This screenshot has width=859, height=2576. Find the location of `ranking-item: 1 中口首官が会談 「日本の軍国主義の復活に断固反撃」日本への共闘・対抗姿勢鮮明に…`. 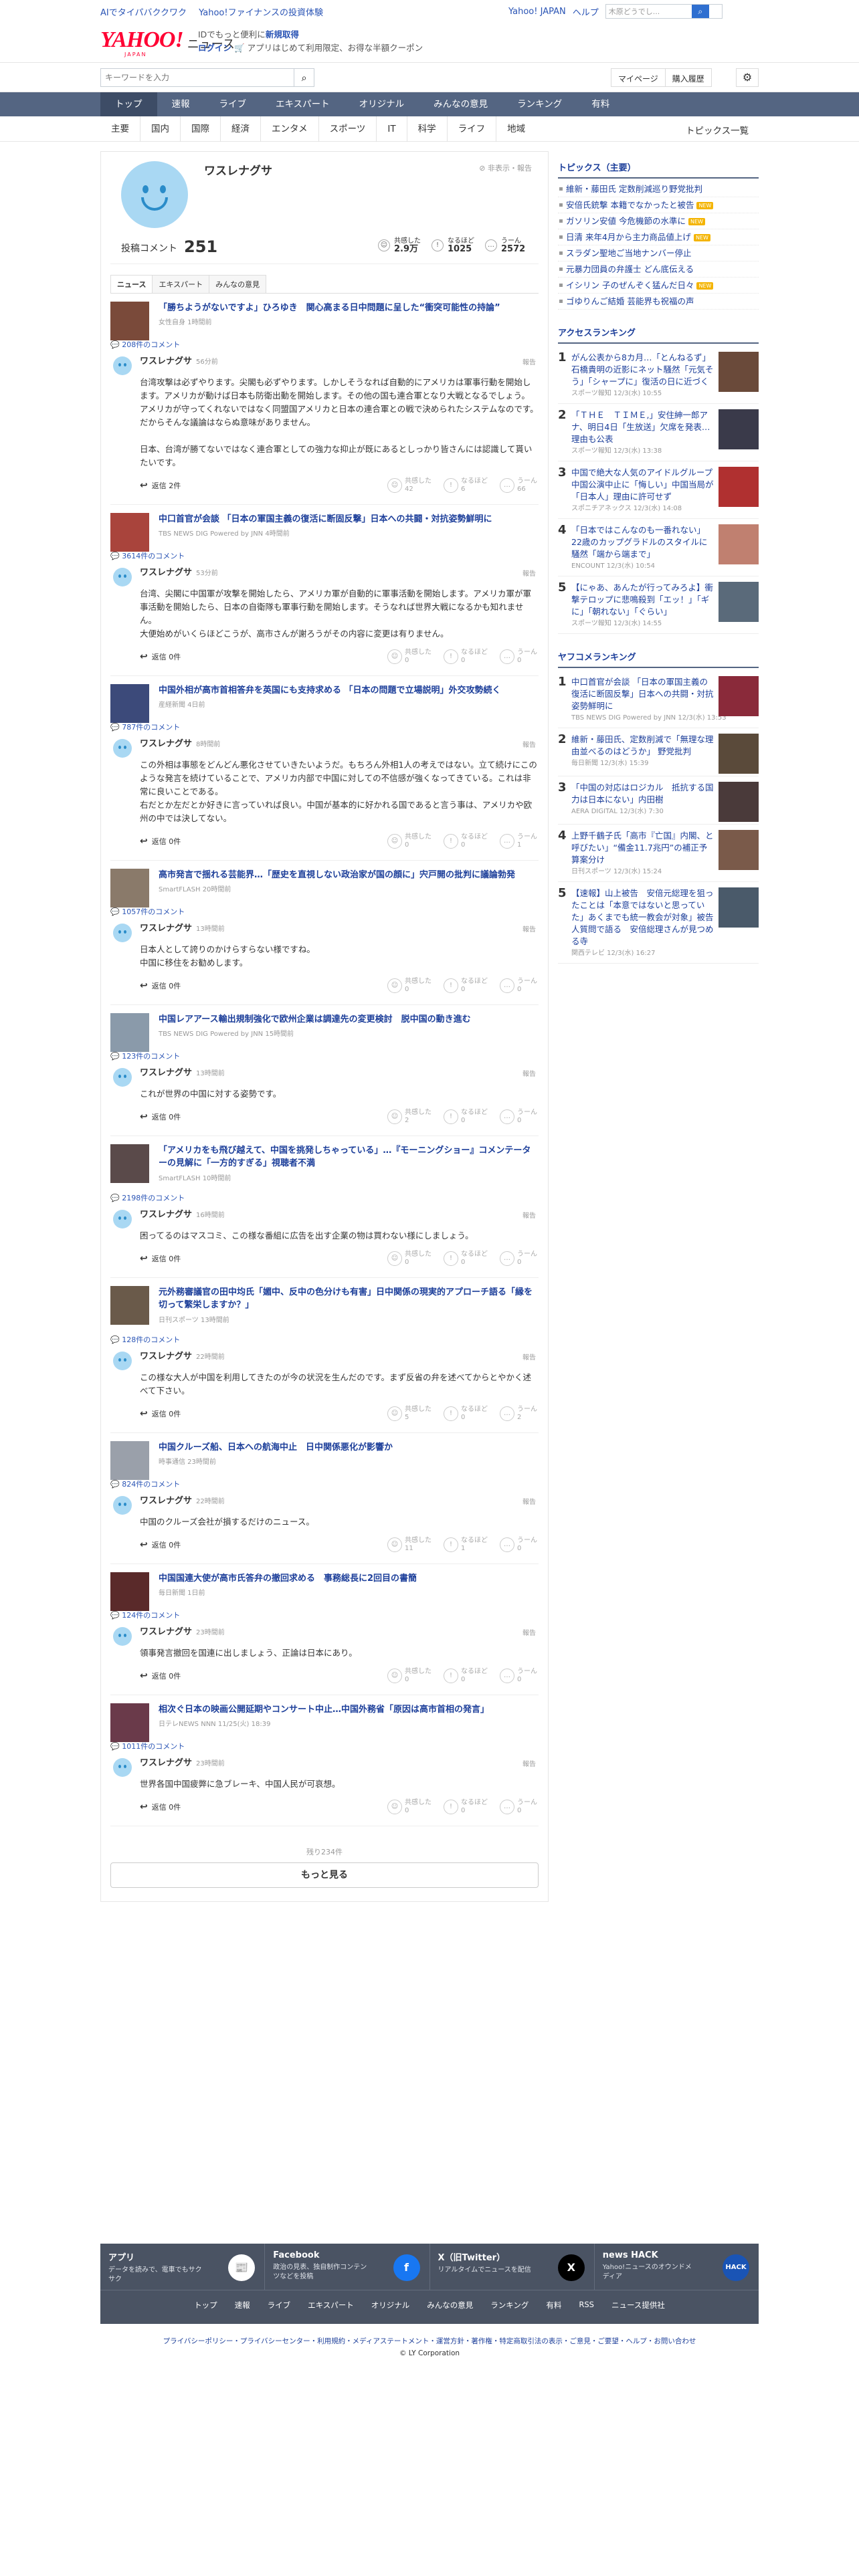

ranking-item: 1 中口首官が会談 「日本の軍国主義の復活に断固反撃」日本への共闘・対抗姿勢鮮明に… is located at coordinates (658, 700).